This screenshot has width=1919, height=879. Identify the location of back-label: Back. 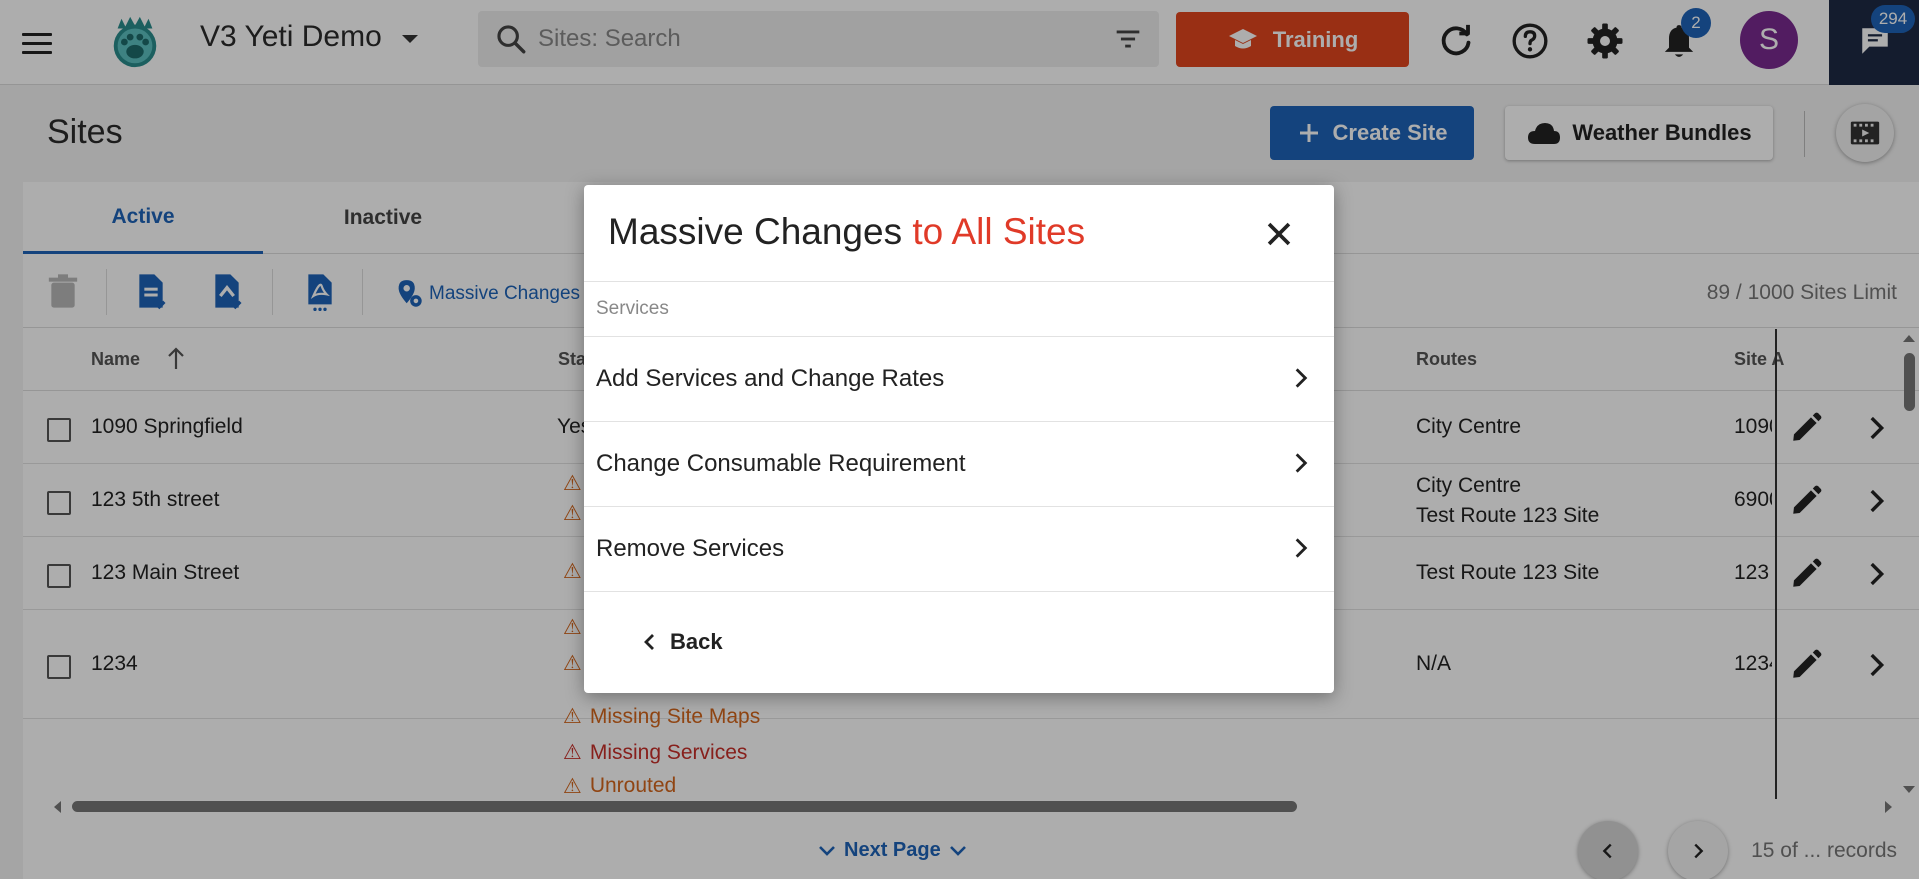
(696, 641).